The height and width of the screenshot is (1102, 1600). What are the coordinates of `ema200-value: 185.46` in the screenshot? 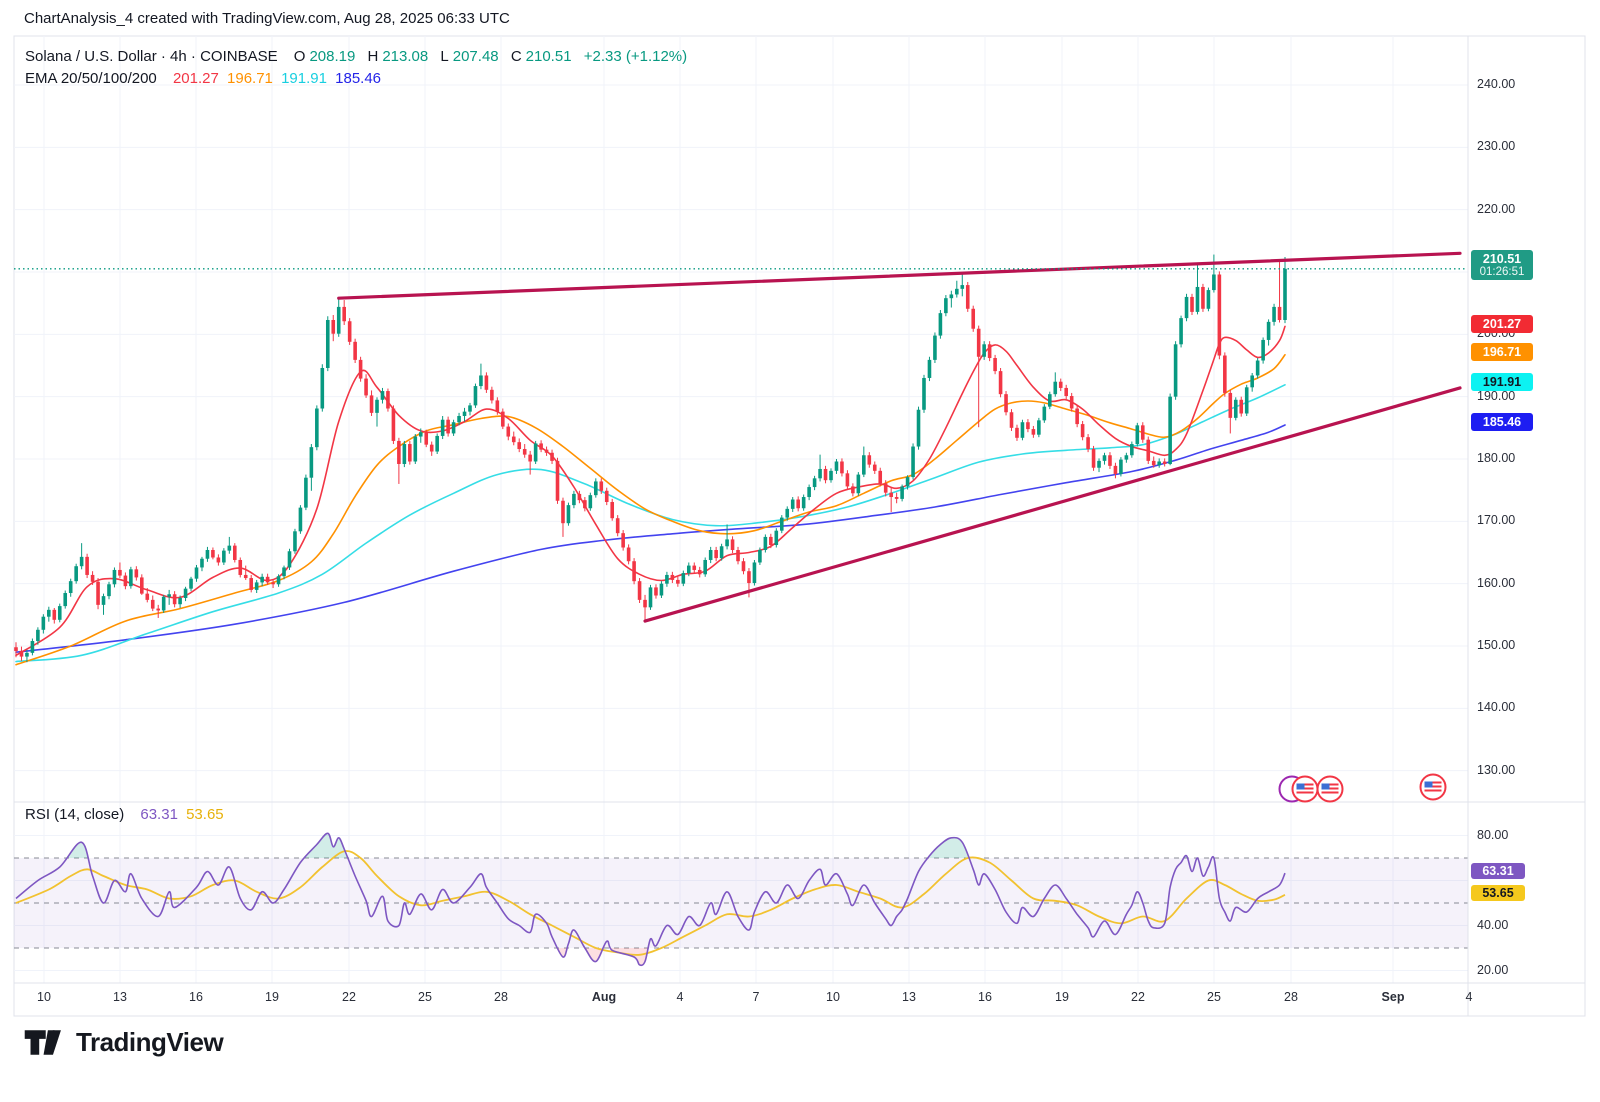 It's located at (358, 78).